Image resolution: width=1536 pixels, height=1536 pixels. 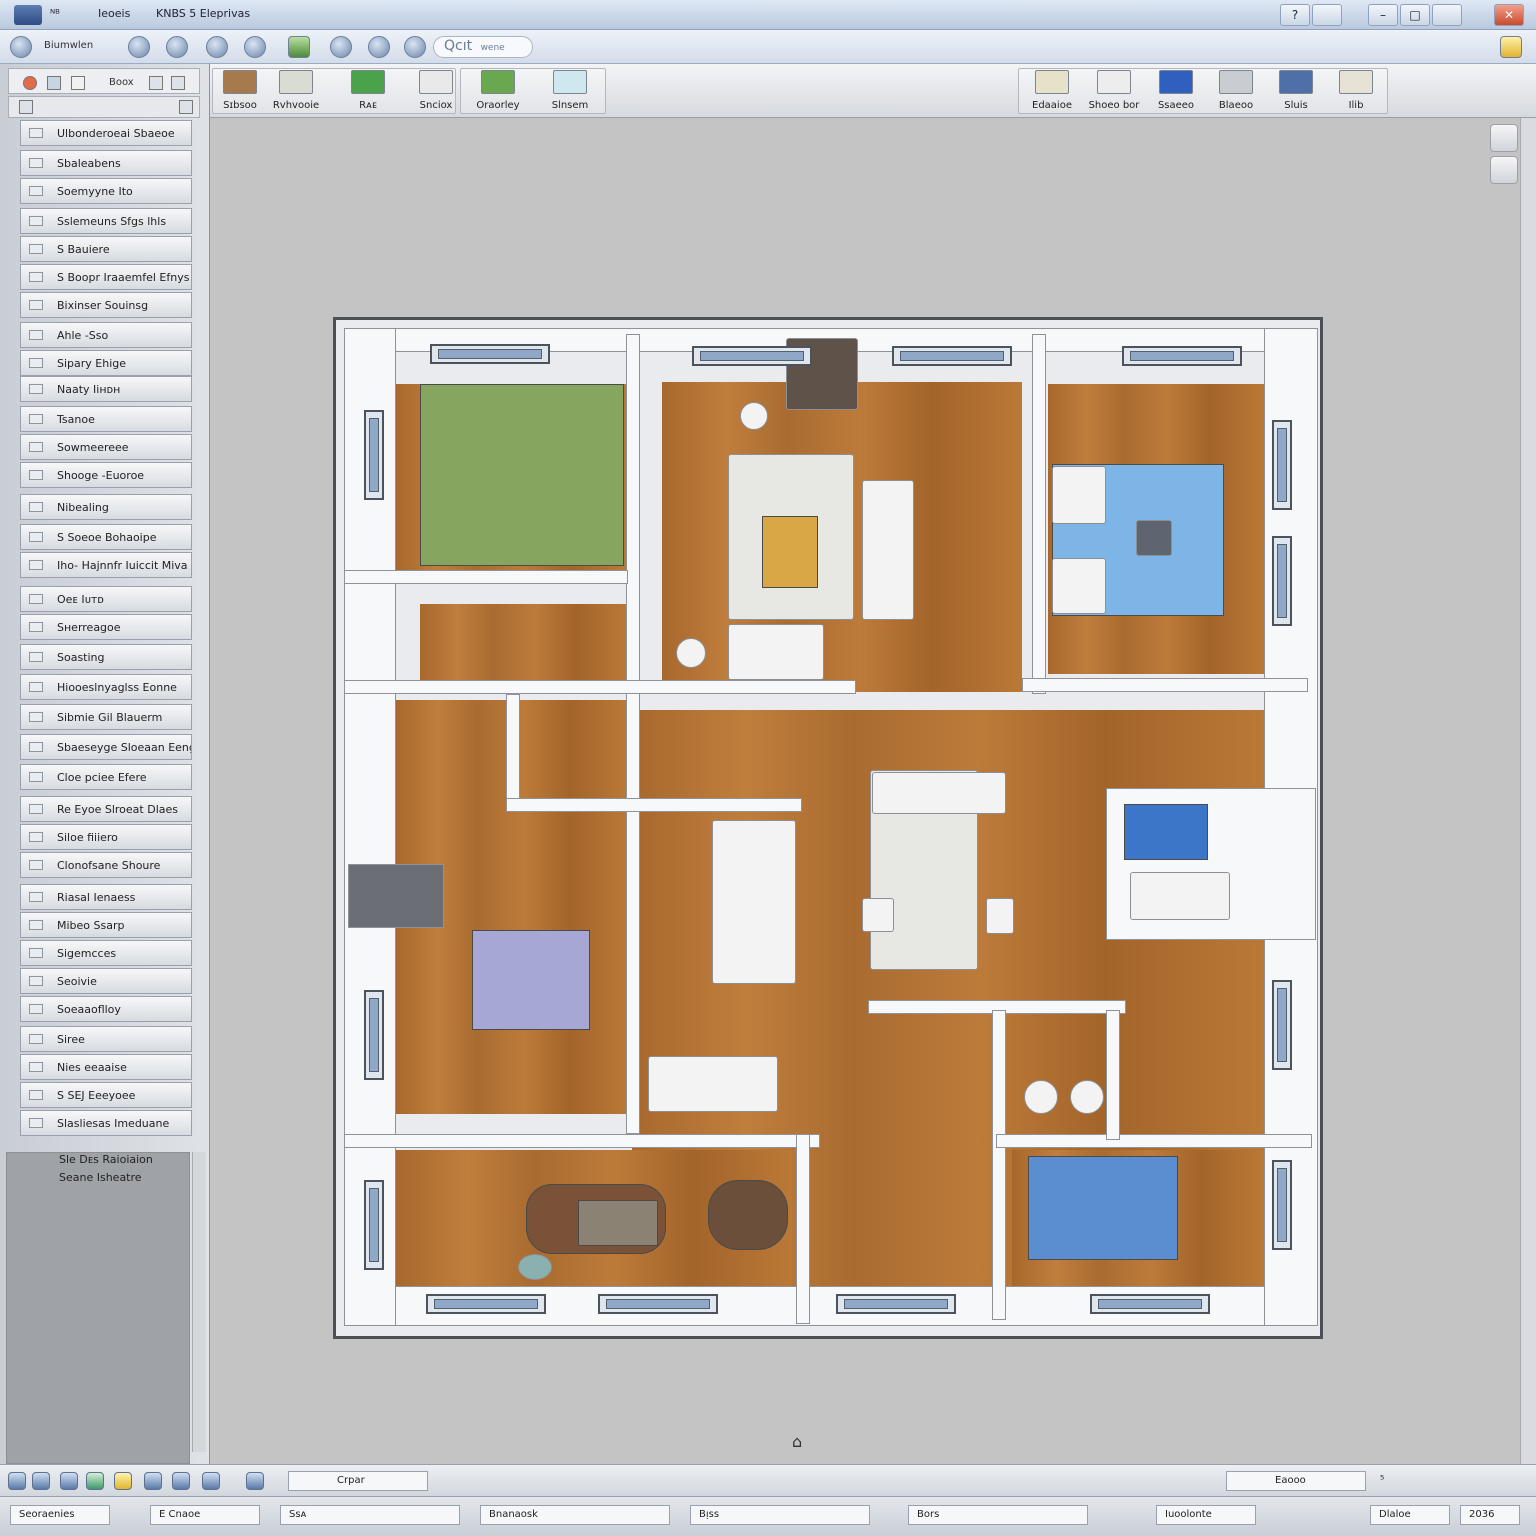 I want to click on library-item: S Soeoe Bohaoipe, so click(x=106, y=537).